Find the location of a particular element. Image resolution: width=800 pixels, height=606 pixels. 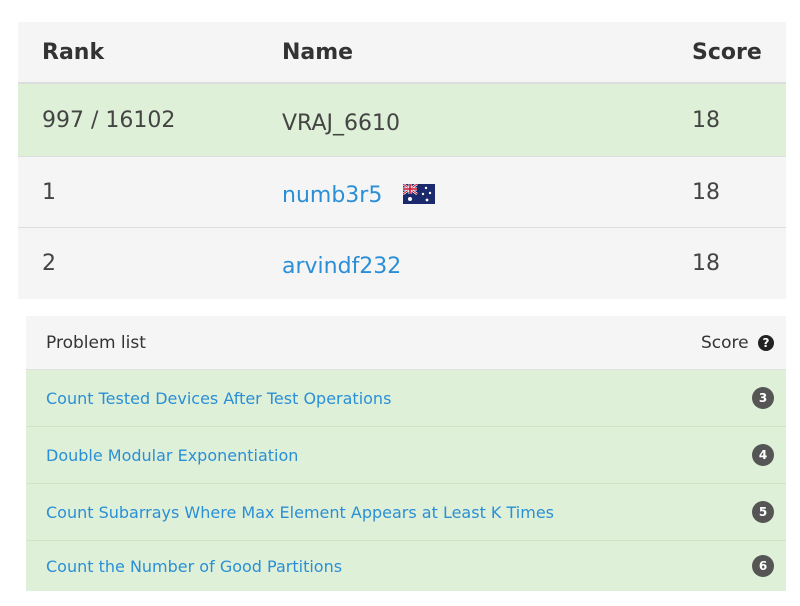

name-column-header: Name is located at coordinates (318, 52).